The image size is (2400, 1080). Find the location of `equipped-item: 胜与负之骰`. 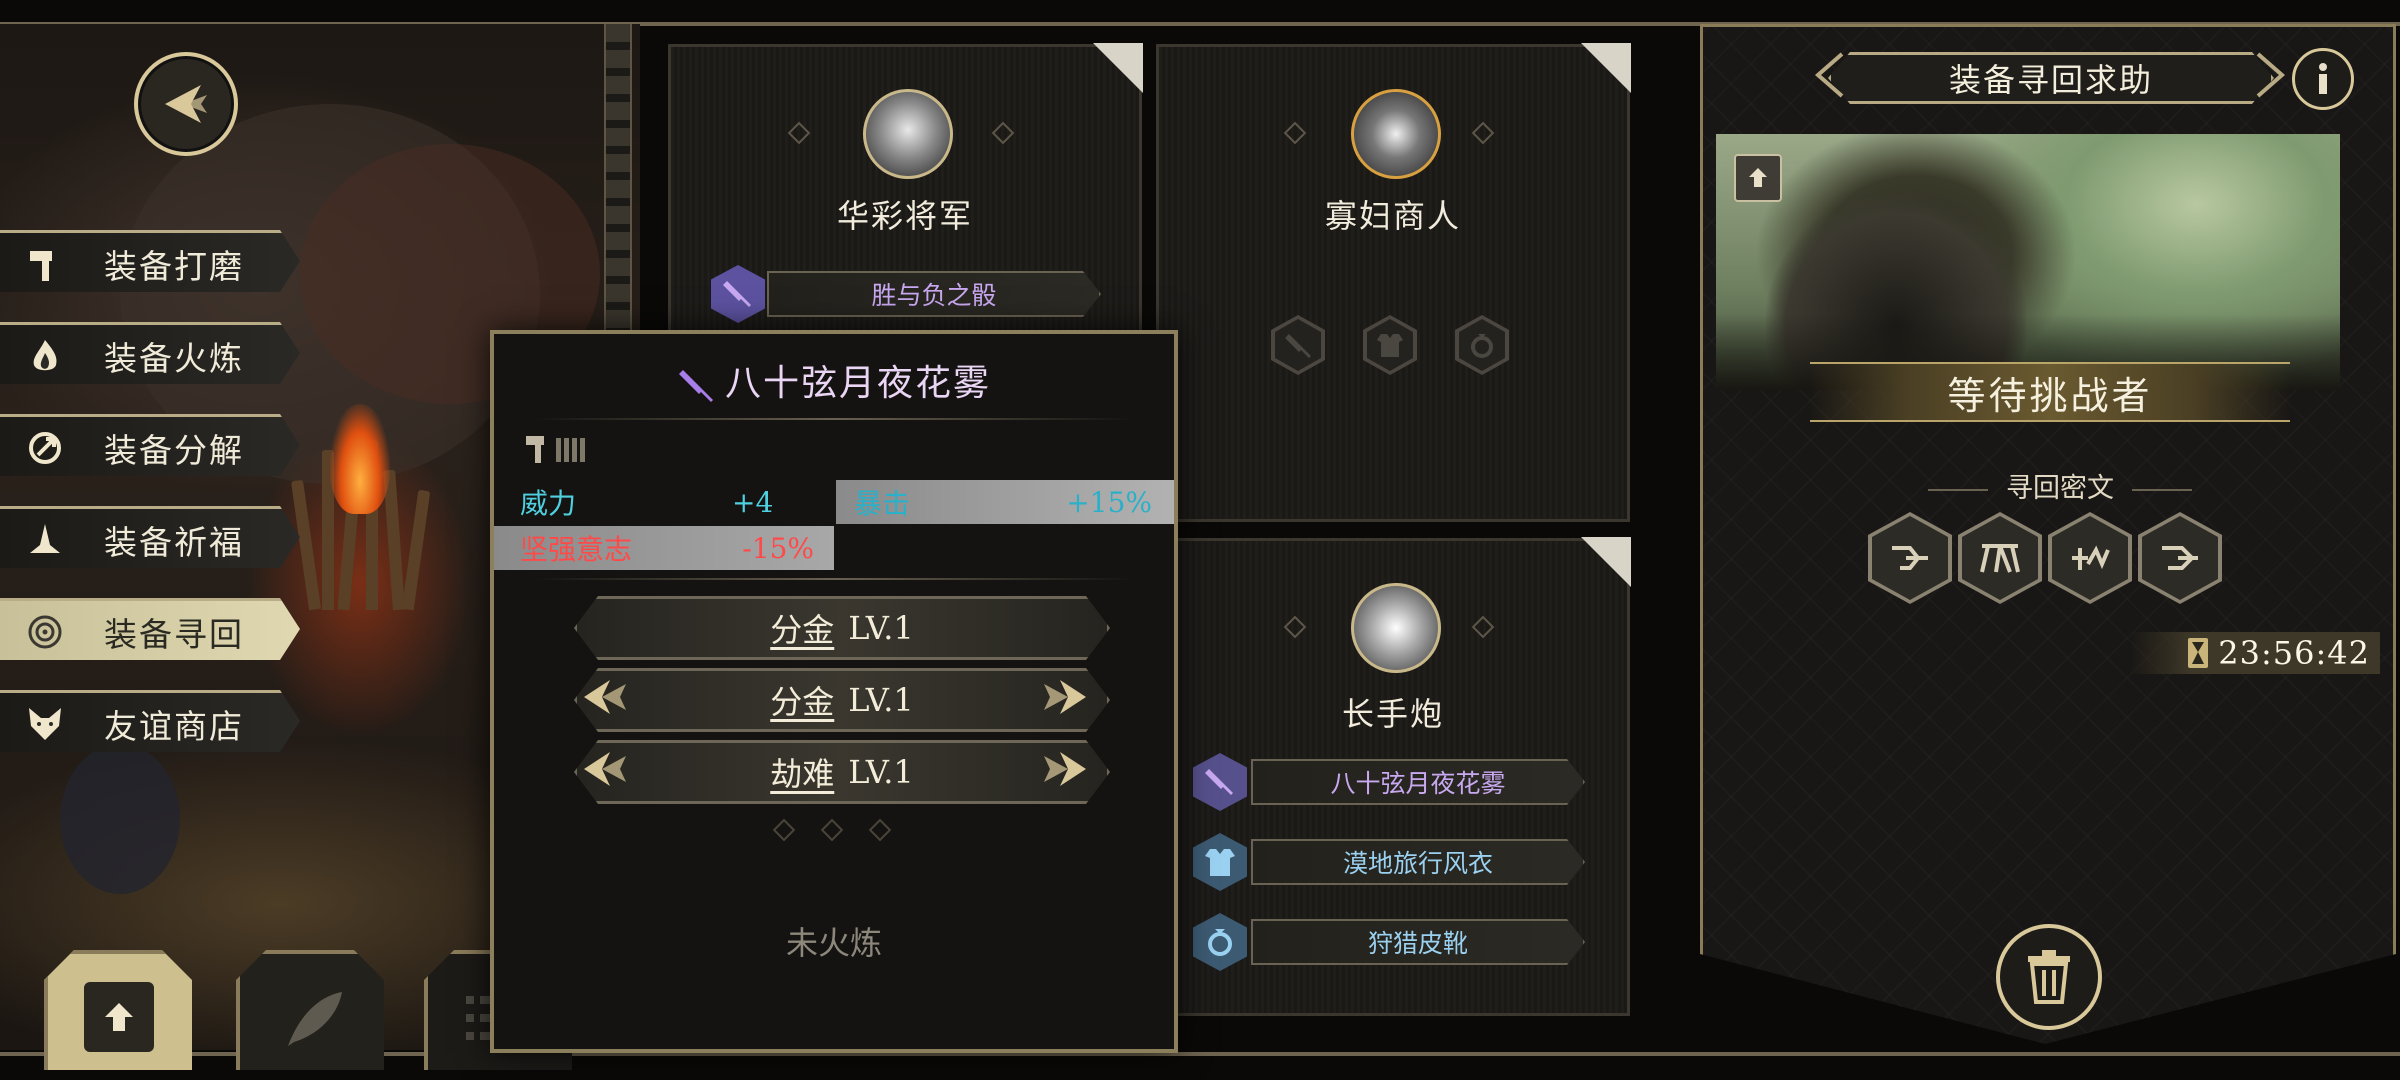

equipped-item: 胜与负之骰 is located at coordinates (934, 294).